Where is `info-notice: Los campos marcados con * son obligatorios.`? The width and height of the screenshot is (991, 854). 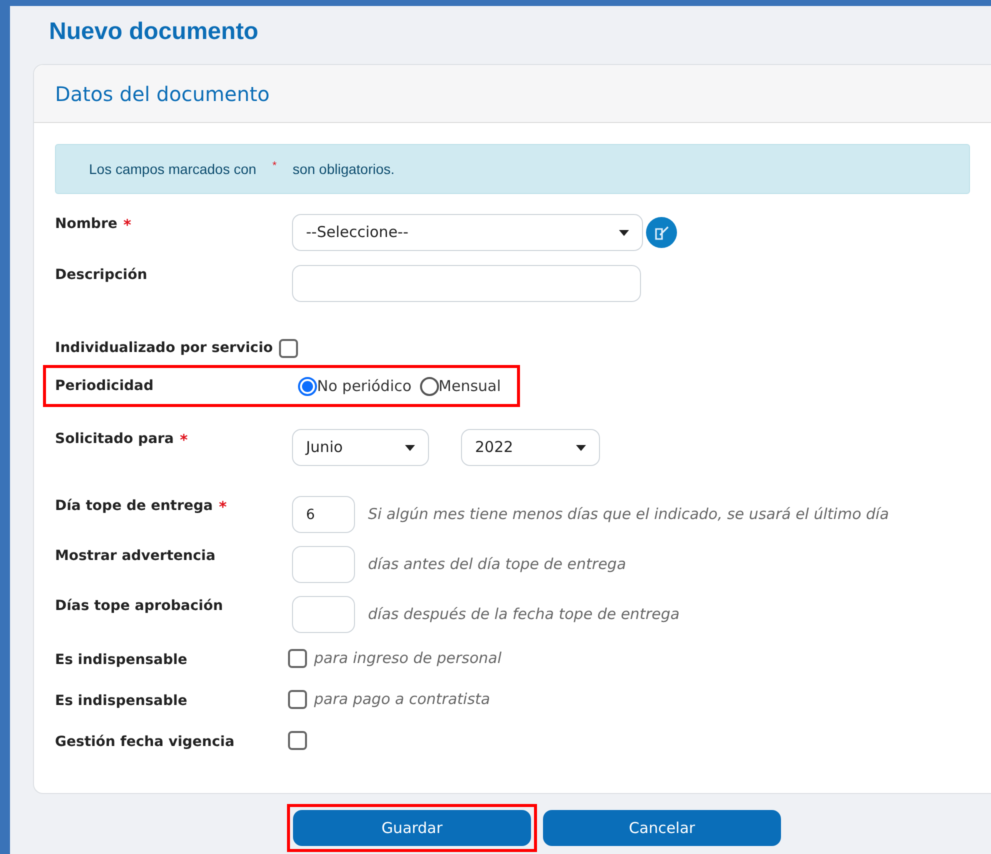 info-notice: Los campos marcados con * son obligatorios. is located at coordinates (512, 169).